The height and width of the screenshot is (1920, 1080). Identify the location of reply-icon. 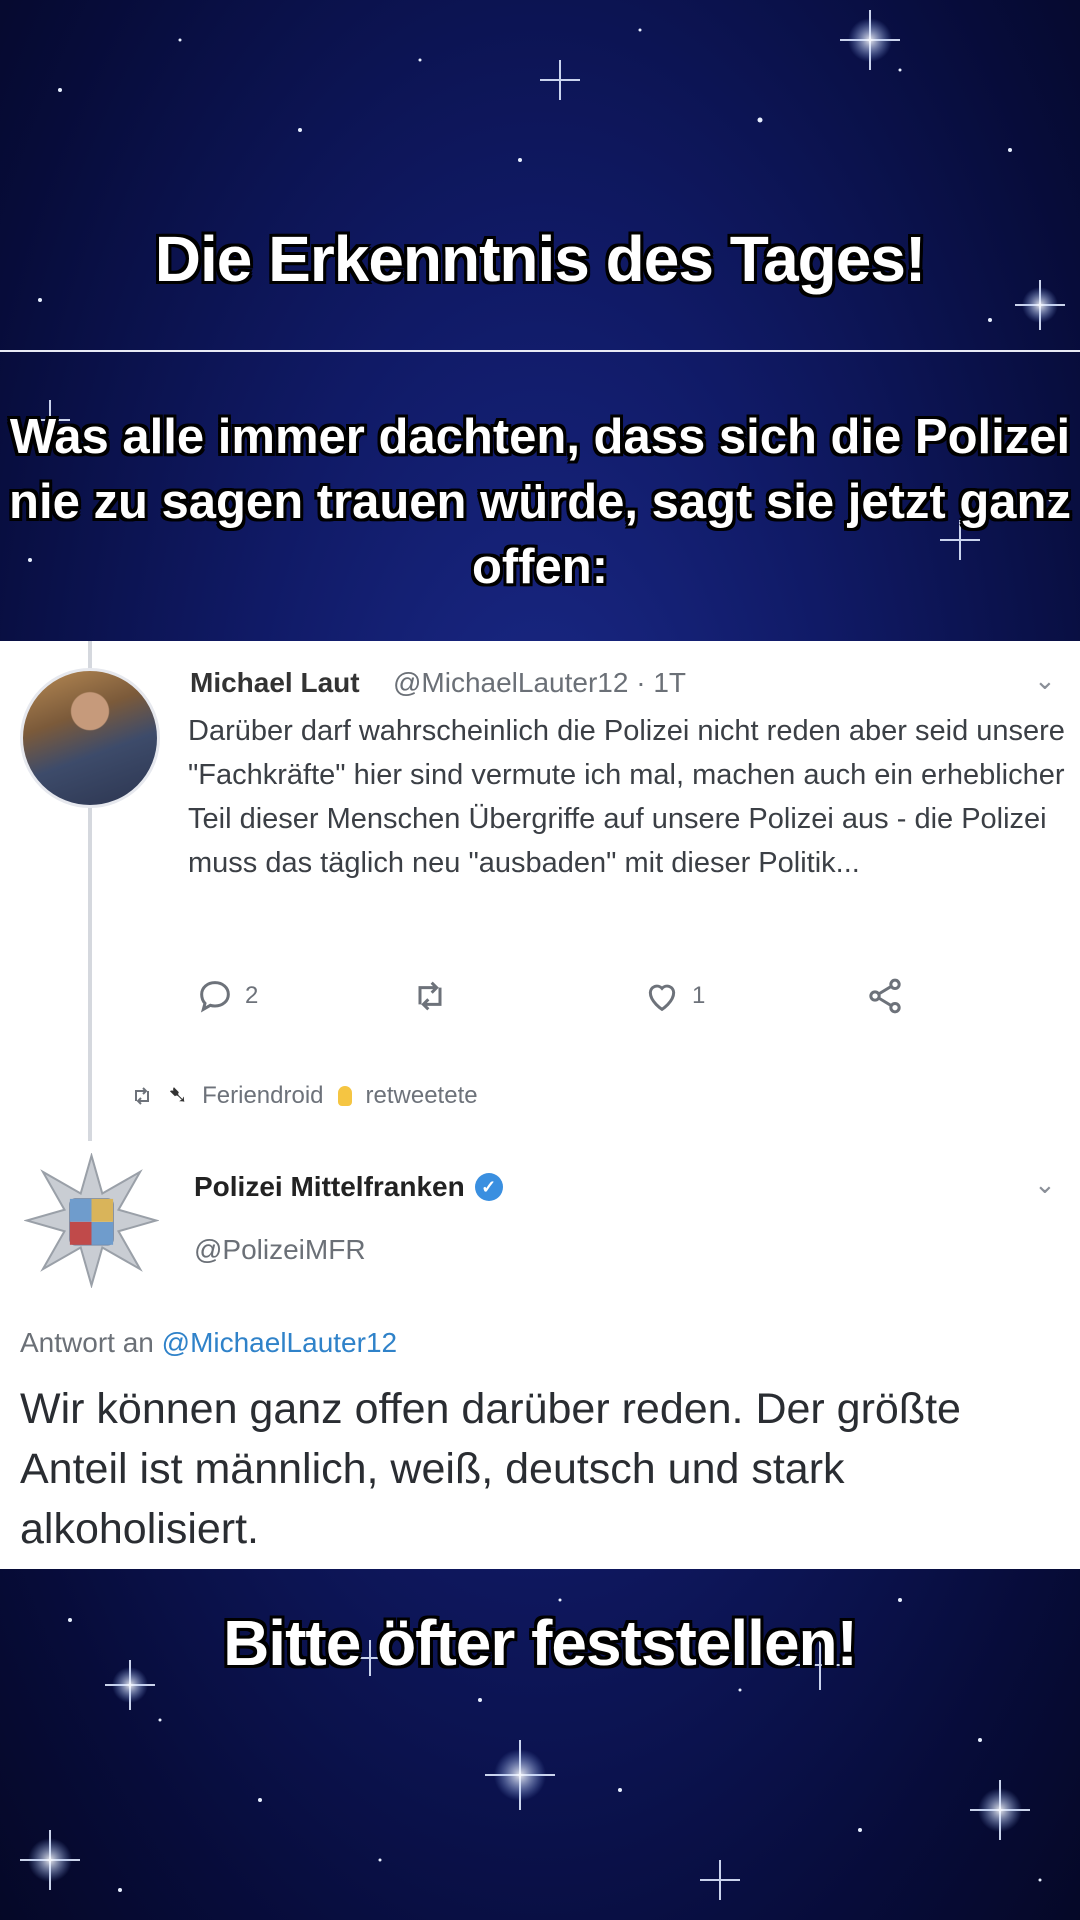
(215, 997).